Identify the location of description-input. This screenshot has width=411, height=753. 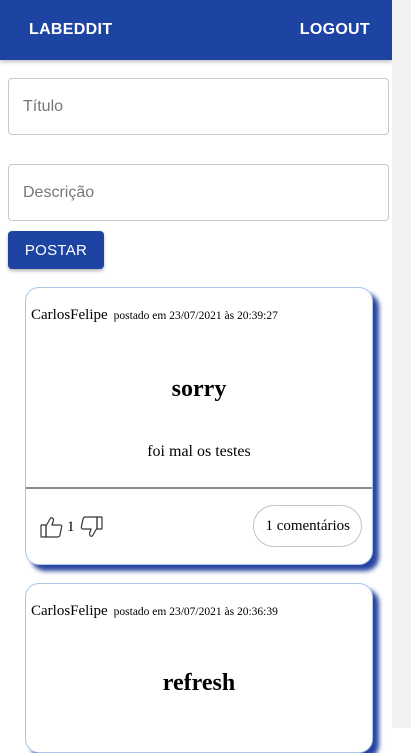
(198, 192).